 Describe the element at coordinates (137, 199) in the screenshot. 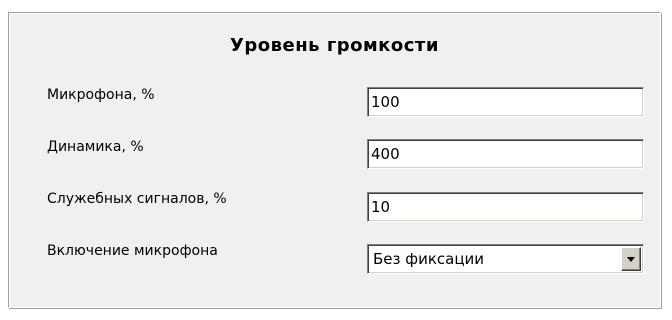

I see `service-signals-volume-label: Служебных сигналов, %` at that location.